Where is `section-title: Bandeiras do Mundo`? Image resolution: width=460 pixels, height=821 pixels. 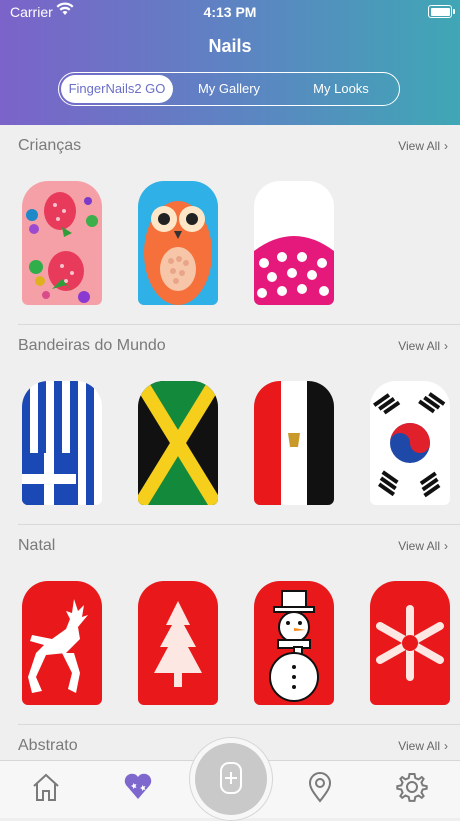 section-title: Bandeiras do Mundo is located at coordinates (92, 345).